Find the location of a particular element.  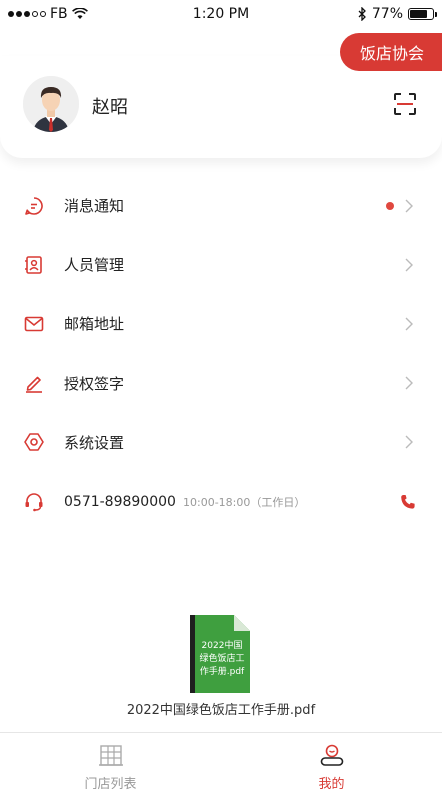

contact-card-icon is located at coordinates (34, 265).